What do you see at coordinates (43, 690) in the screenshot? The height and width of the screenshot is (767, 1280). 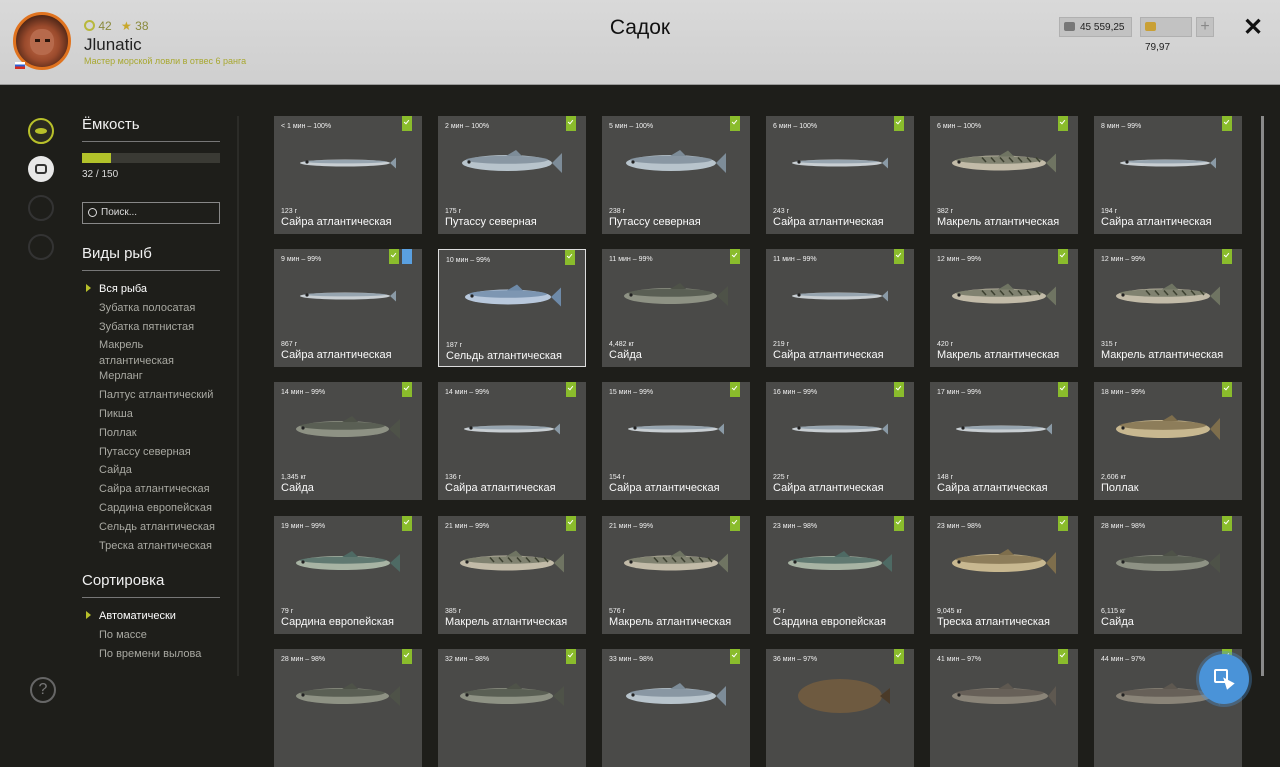 I see `help-icon: ?` at bounding box center [43, 690].